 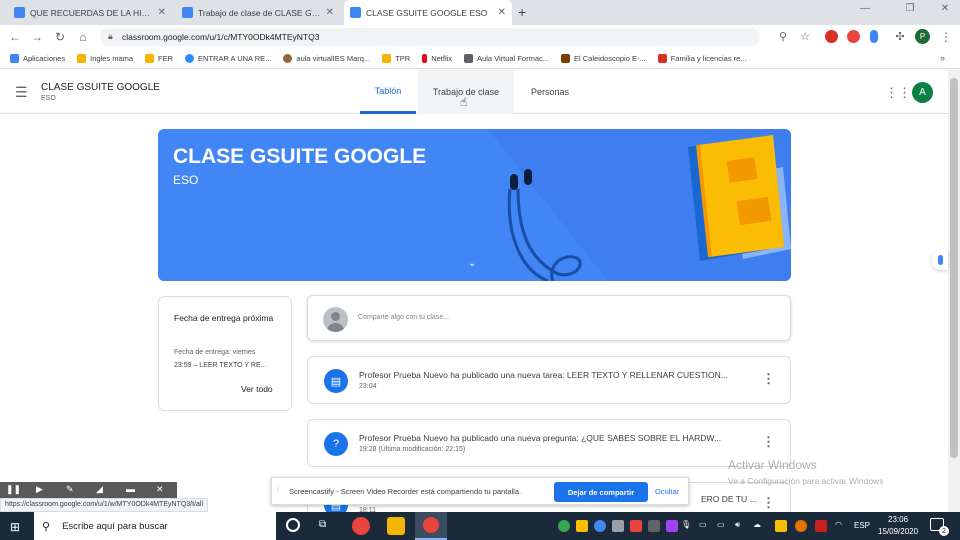 What do you see at coordinates (721, 524) in the screenshot?
I see `network-tray-icon: ▭` at bounding box center [721, 524].